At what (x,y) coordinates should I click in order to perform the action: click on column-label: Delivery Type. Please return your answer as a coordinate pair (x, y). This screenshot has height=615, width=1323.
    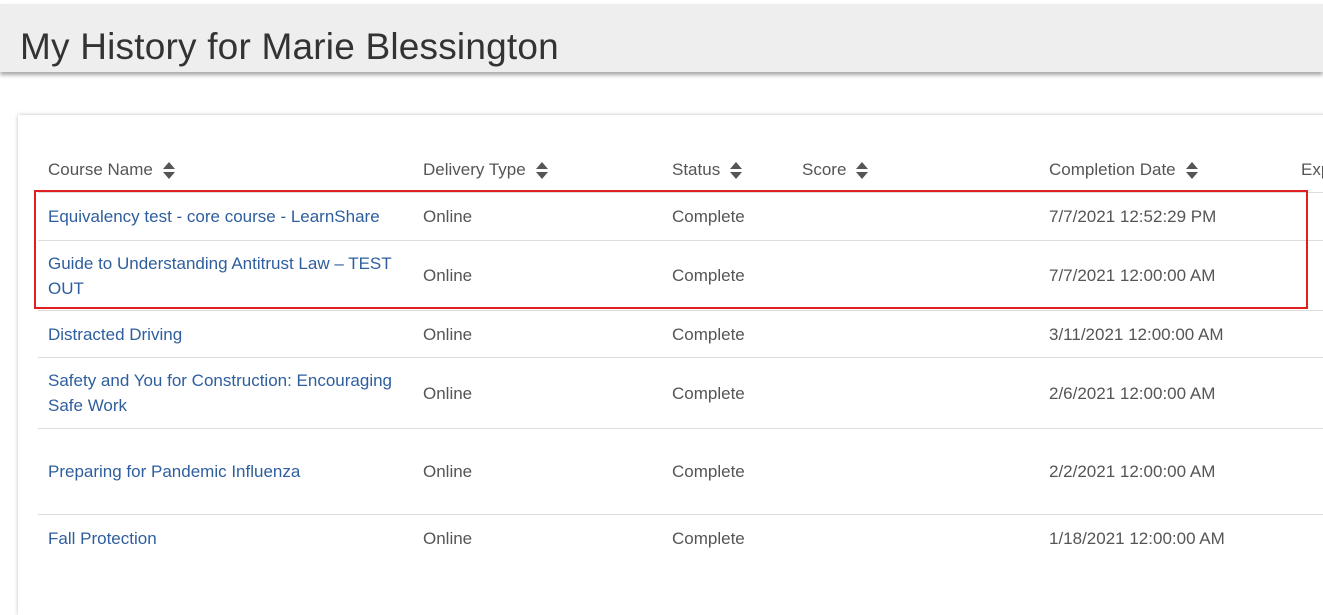
    Looking at the image, I should click on (474, 169).